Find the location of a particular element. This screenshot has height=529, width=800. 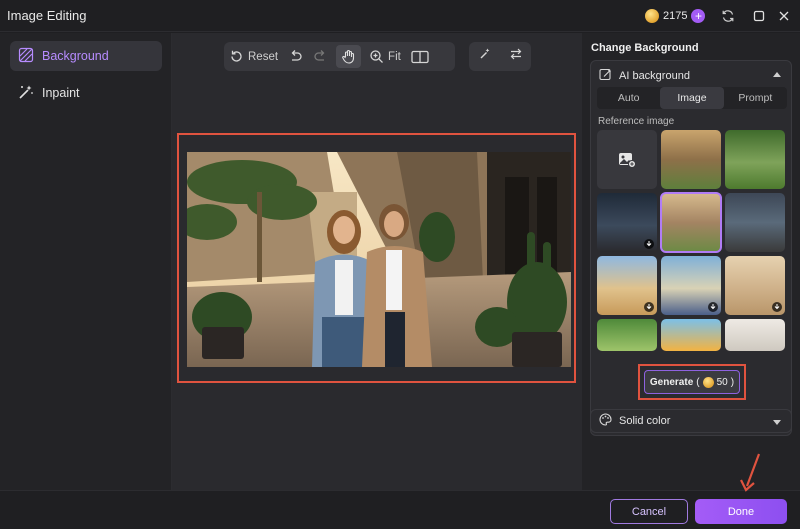

generate-button: Generate ( 50 ) is located at coordinates (692, 382).